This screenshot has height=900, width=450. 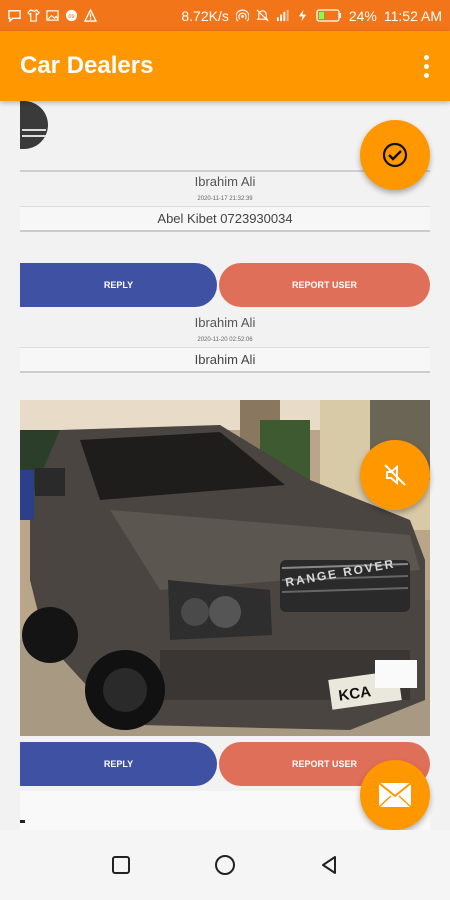 I want to click on svg-text: 69, so click(x=71, y=17).